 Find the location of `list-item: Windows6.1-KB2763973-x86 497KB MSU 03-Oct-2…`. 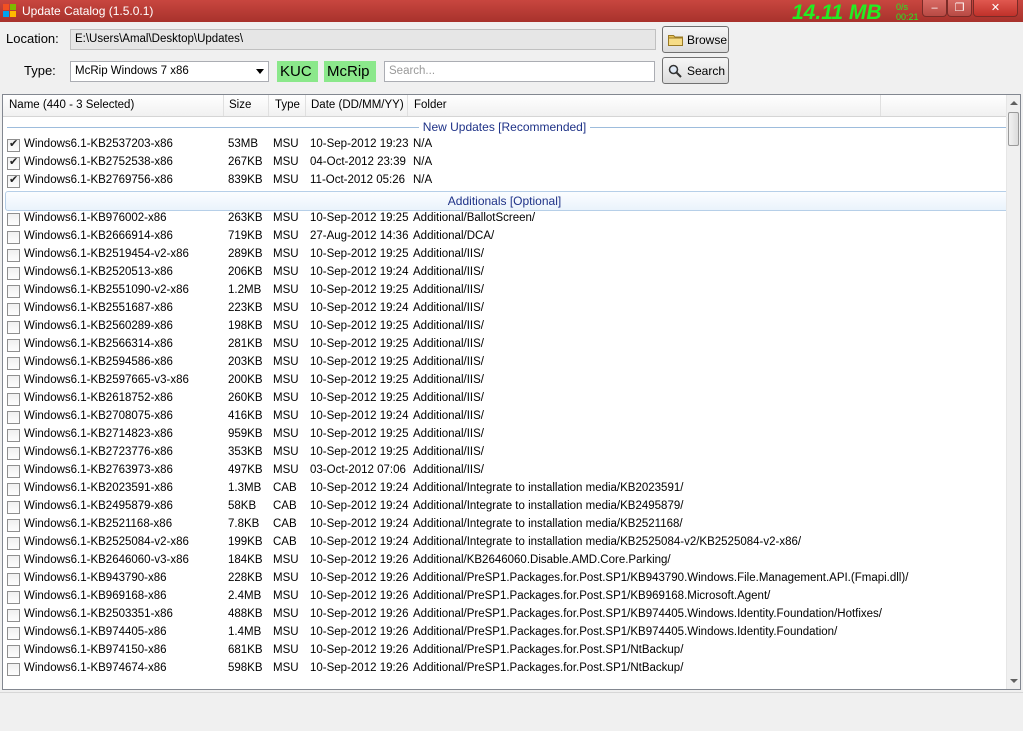

list-item: Windows6.1-KB2763973-x86 497KB MSU 03-Oct-2… is located at coordinates (504, 471).